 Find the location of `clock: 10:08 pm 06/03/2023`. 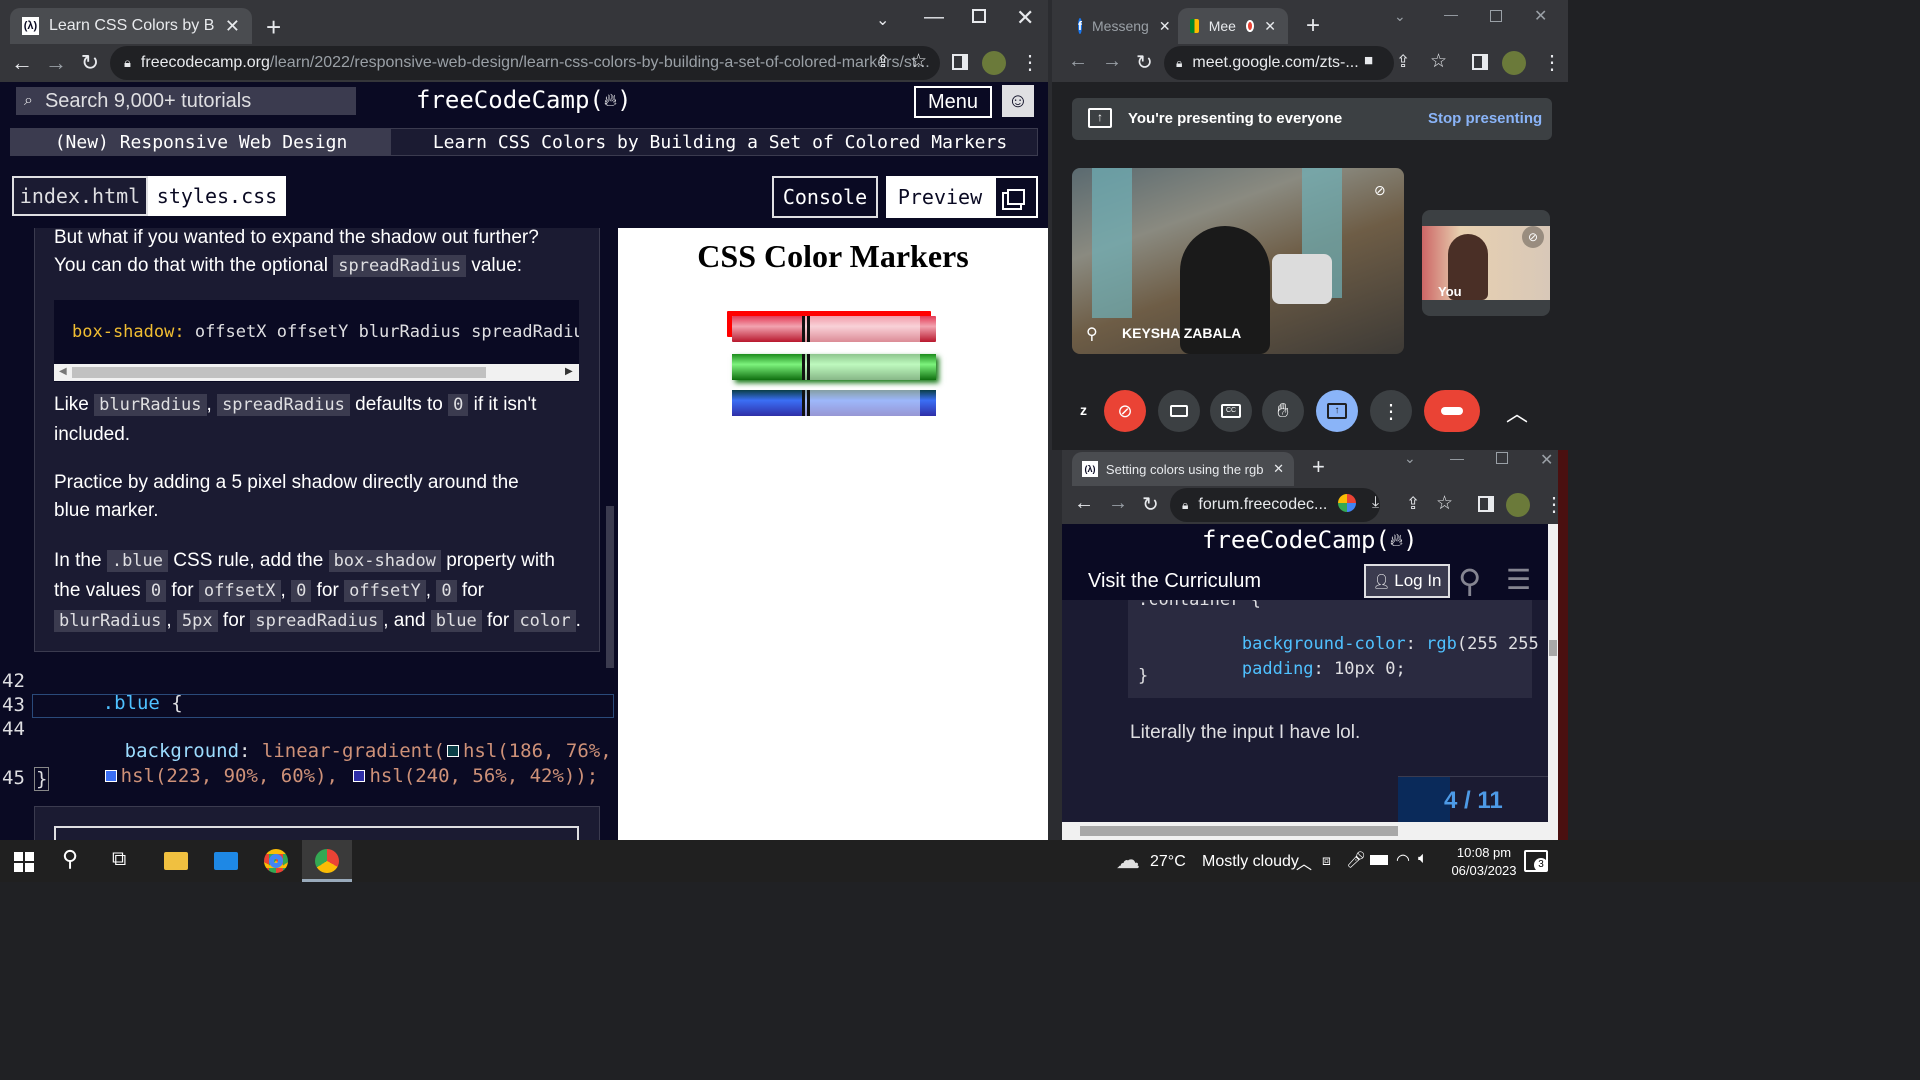

clock: 10:08 pm 06/03/2023 is located at coordinates (1484, 862).